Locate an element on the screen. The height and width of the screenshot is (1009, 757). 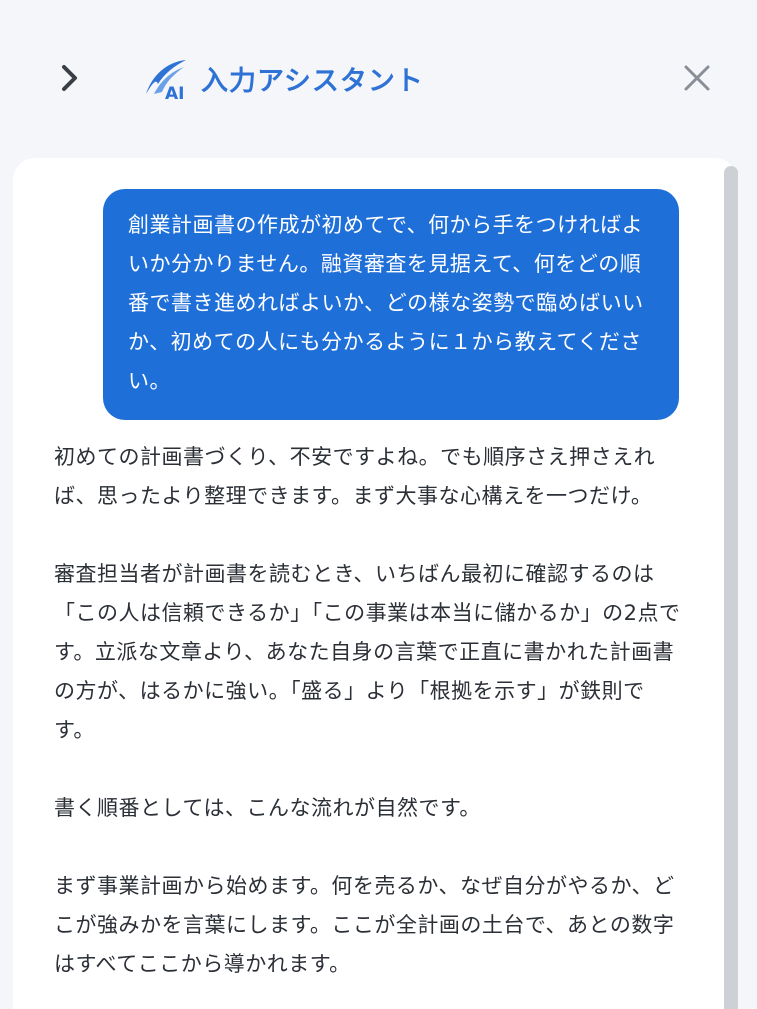
brand: AI 入力アシスタント is located at coordinates (282, 78).